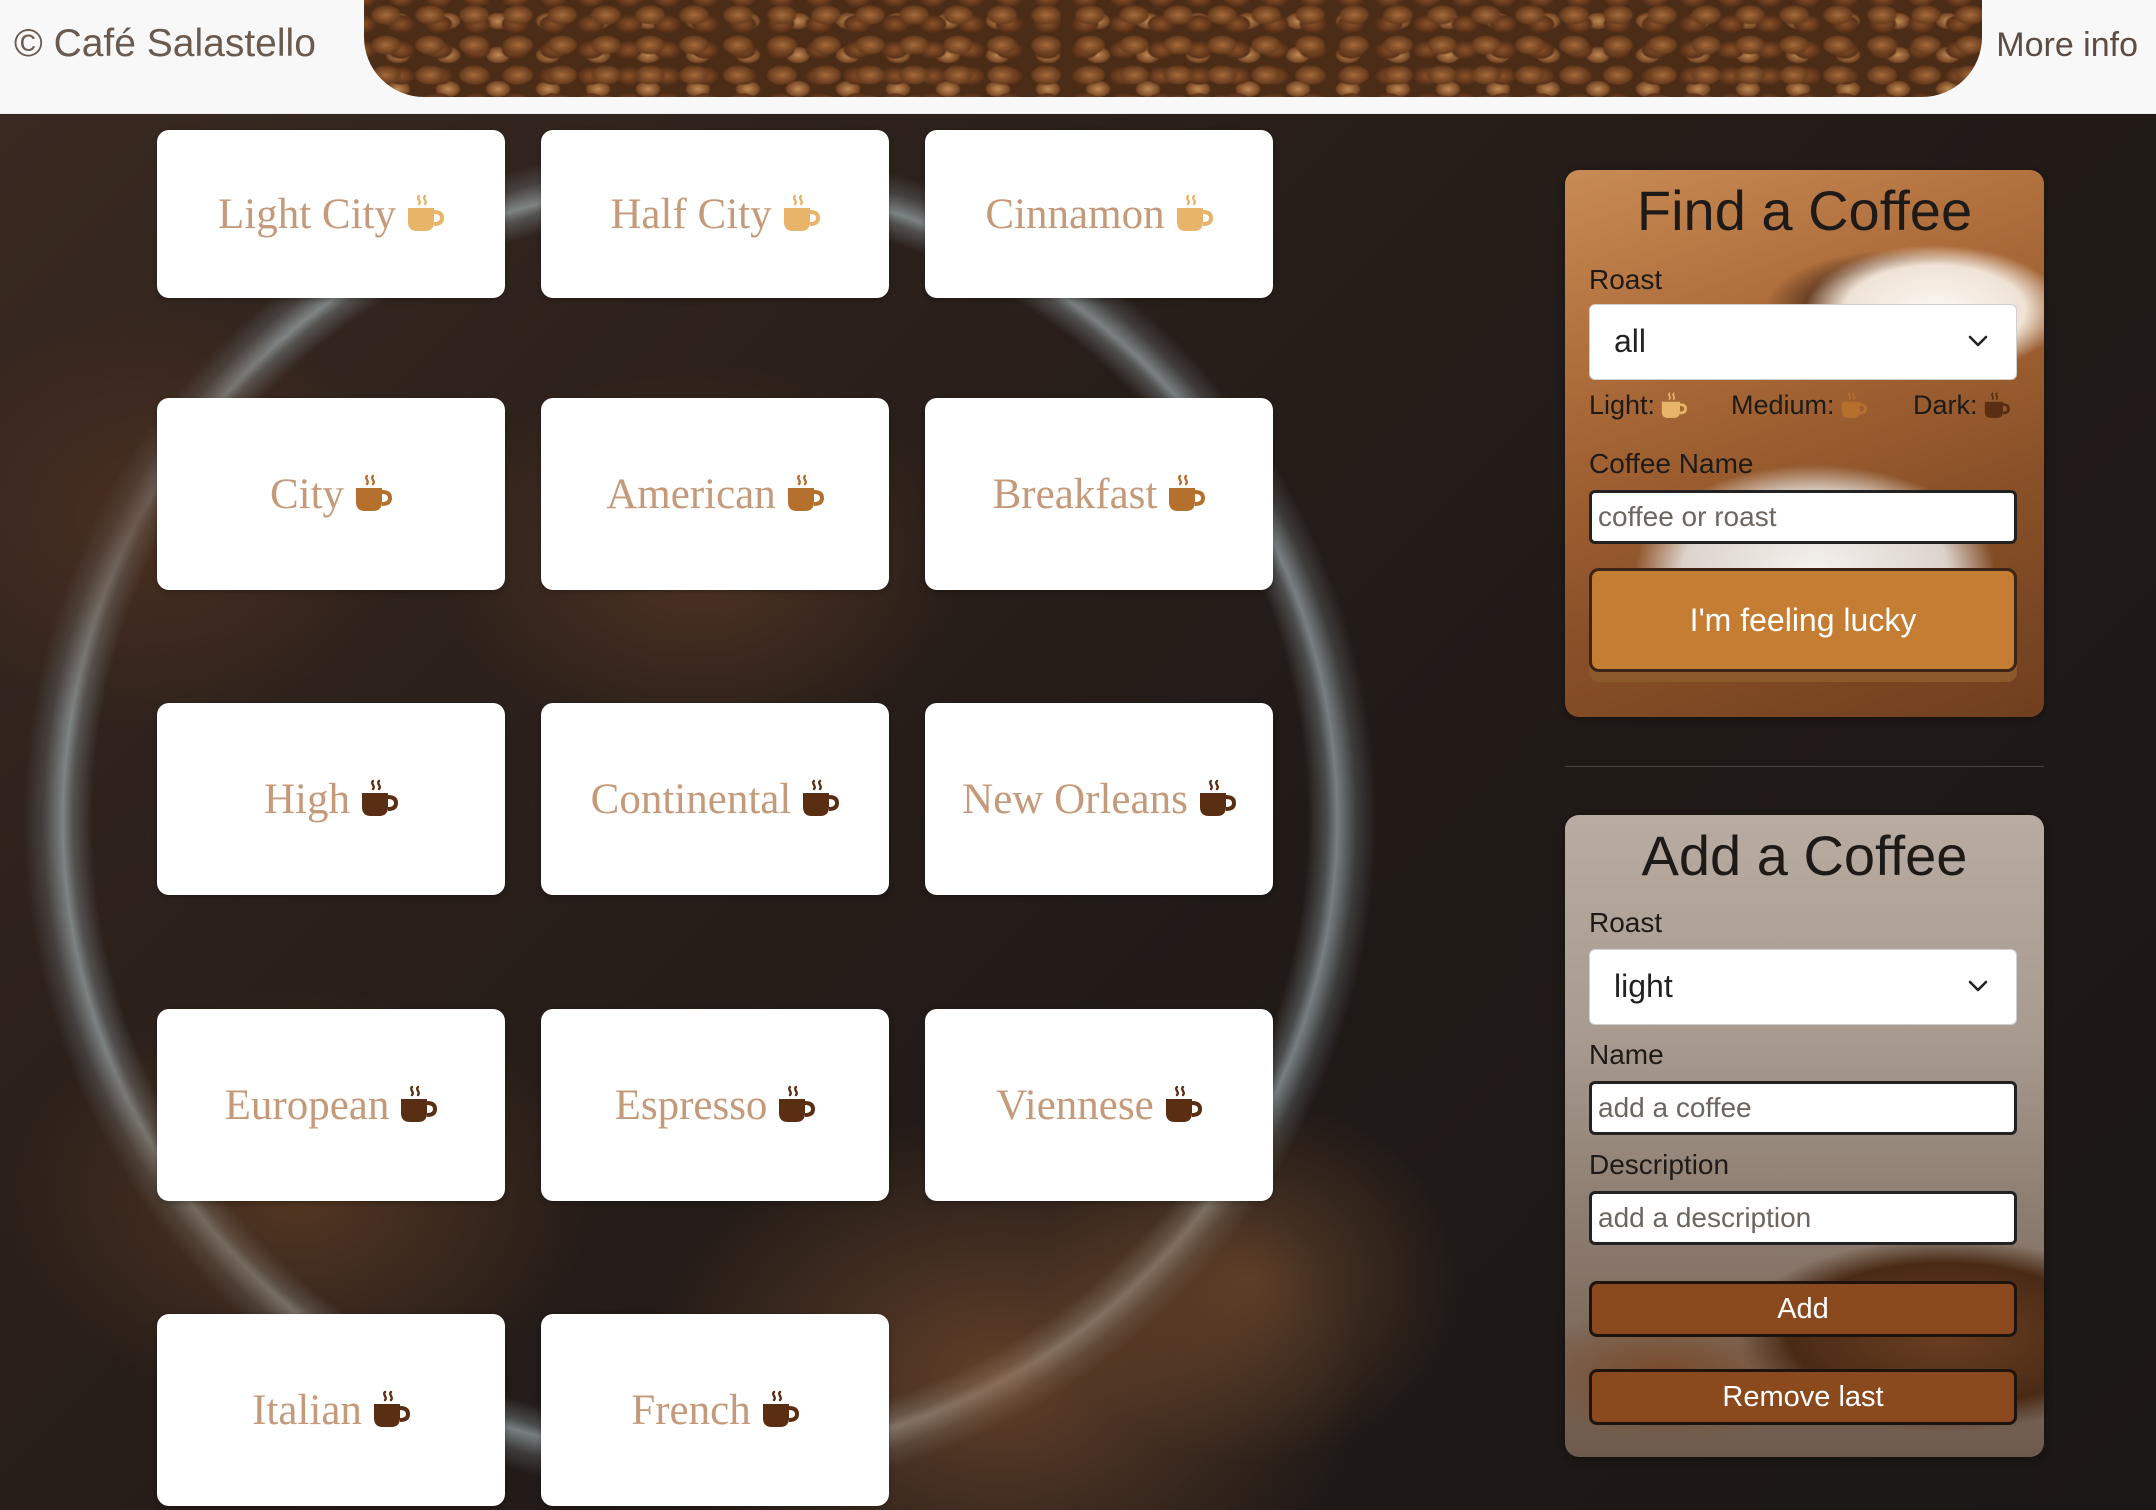 This screenshot has width=2156, height=1510. Describe the element at coordinates (307, 799) in the screenshot. I see `coffee-name: High` at that location.